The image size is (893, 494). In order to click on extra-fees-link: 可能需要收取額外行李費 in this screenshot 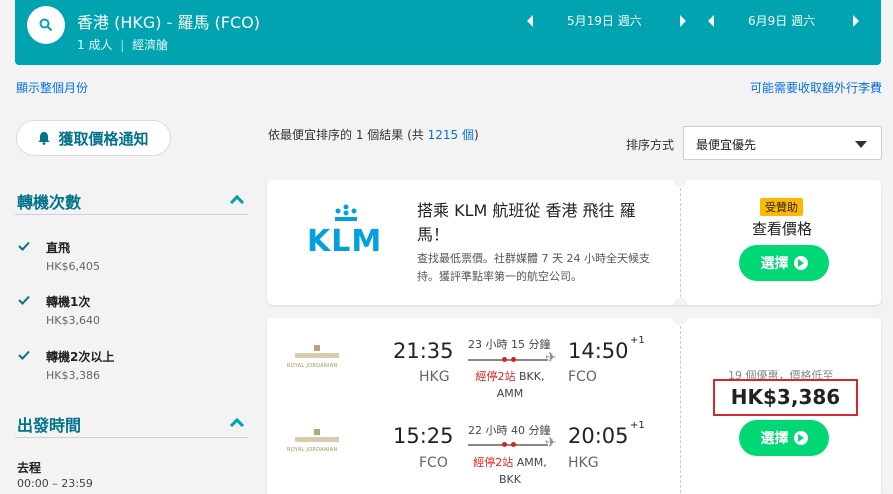, I will do `click(816, 87)`.